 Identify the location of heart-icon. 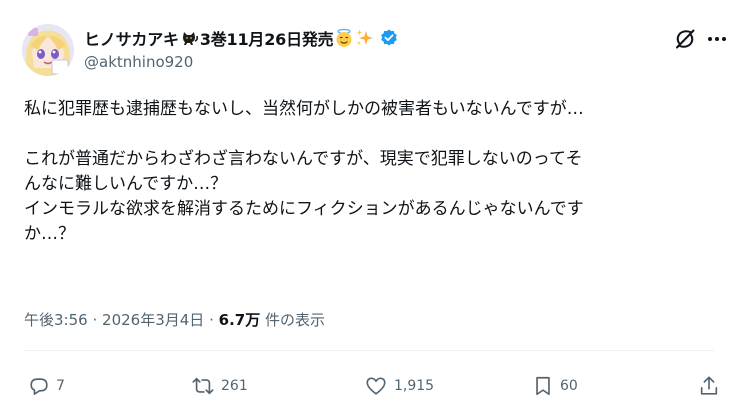
(376, 386).